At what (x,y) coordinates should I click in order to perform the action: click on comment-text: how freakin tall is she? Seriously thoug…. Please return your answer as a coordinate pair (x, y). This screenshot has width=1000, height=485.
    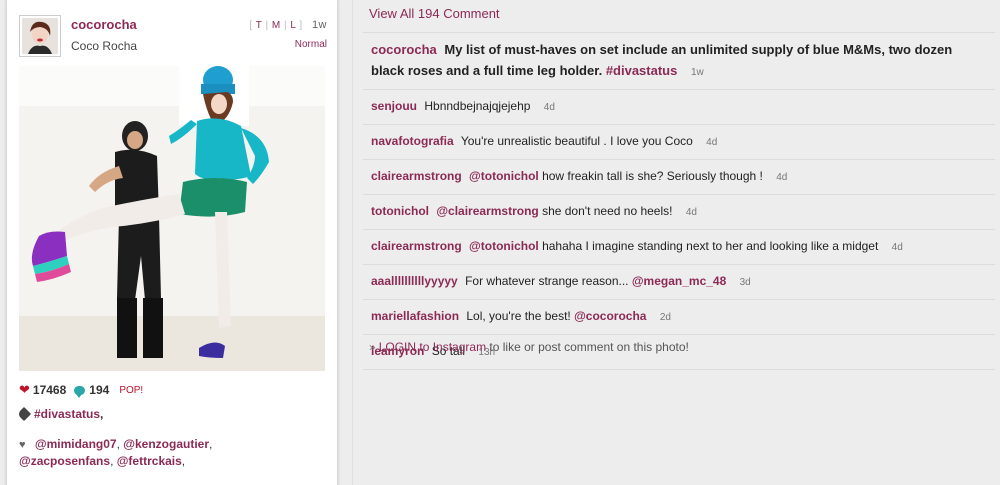
    Looking at the image, I should click on (652, 176).